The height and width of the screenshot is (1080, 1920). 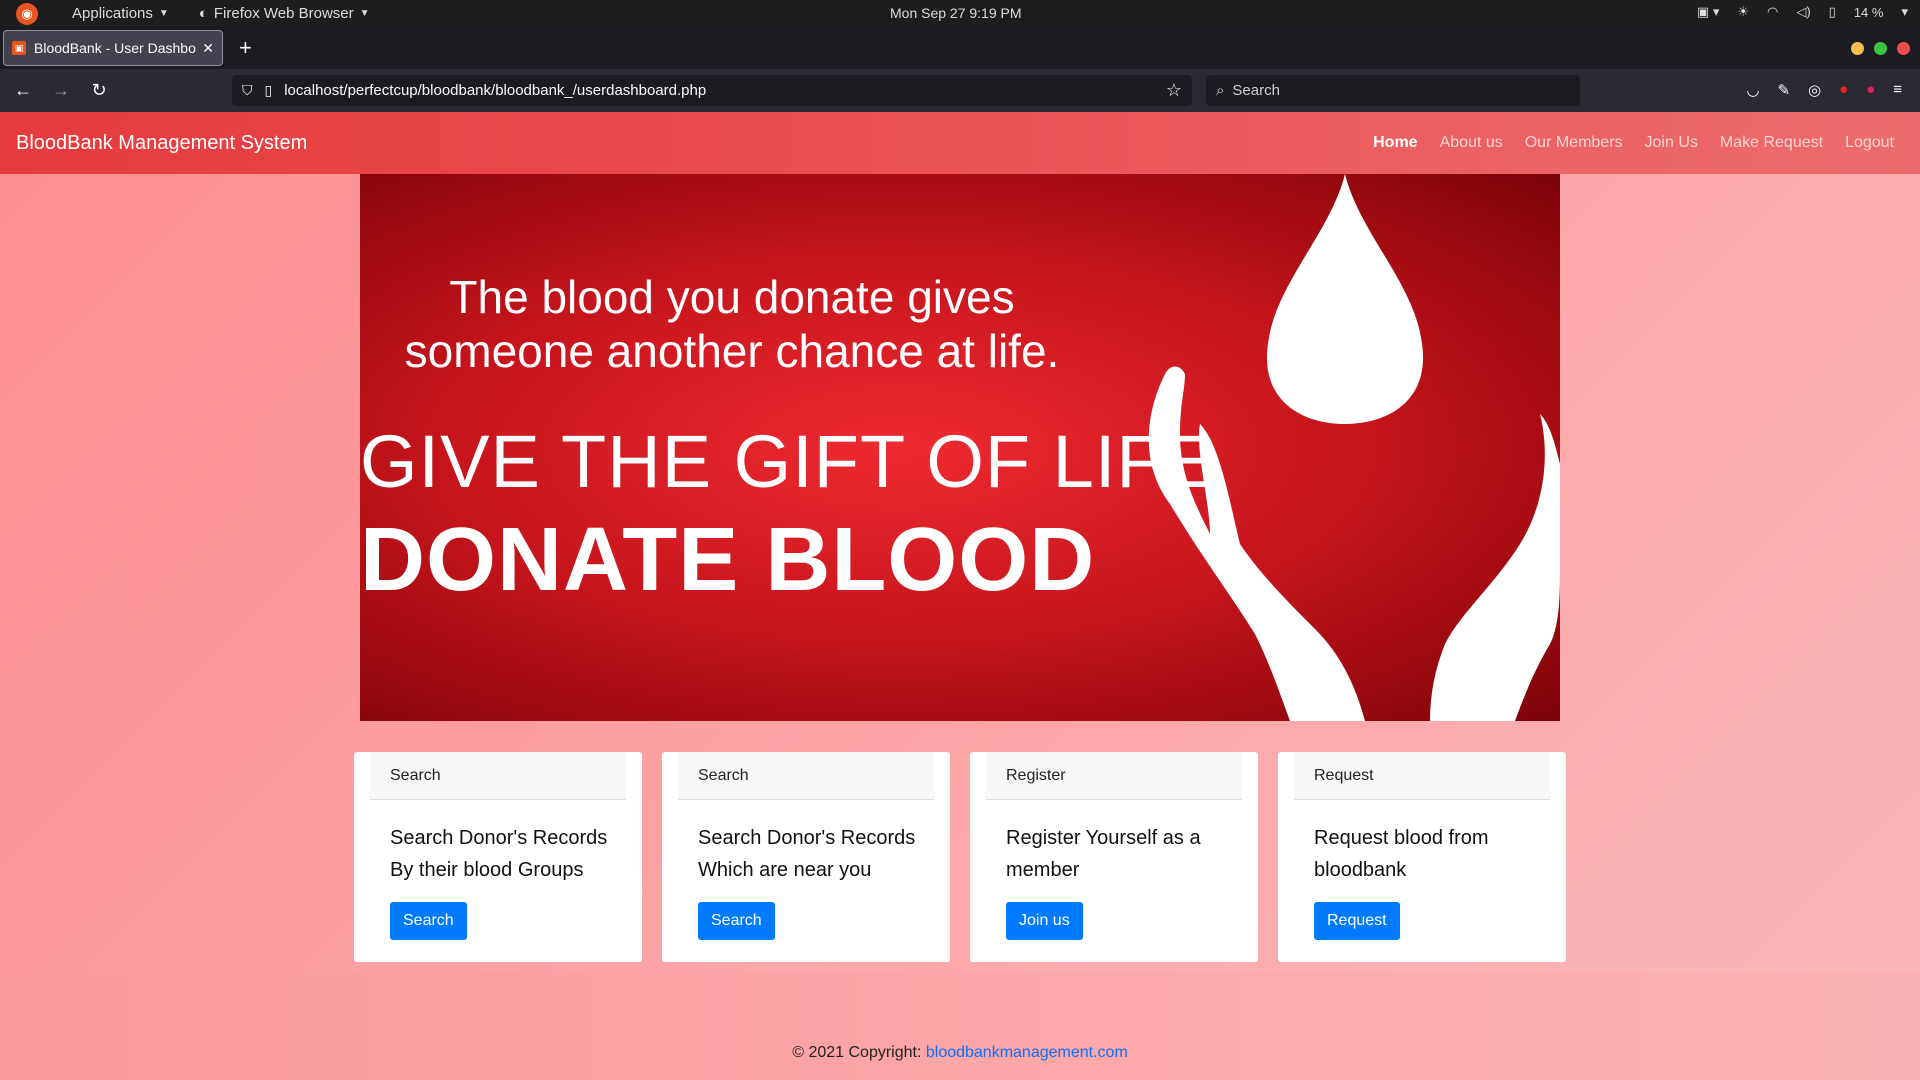 I want to click on chevron-down-icon: ▾, so click(x=1904, y=12).